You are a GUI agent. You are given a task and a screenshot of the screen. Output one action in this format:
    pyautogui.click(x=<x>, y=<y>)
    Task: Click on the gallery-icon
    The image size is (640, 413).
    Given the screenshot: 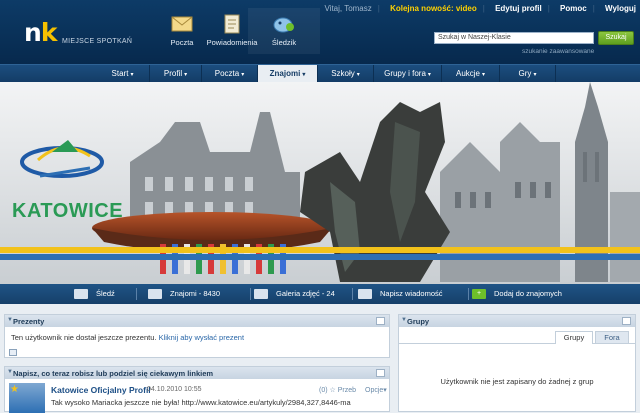 What is the action you would take?
    pyautogui.click(x=261, y=294)
    